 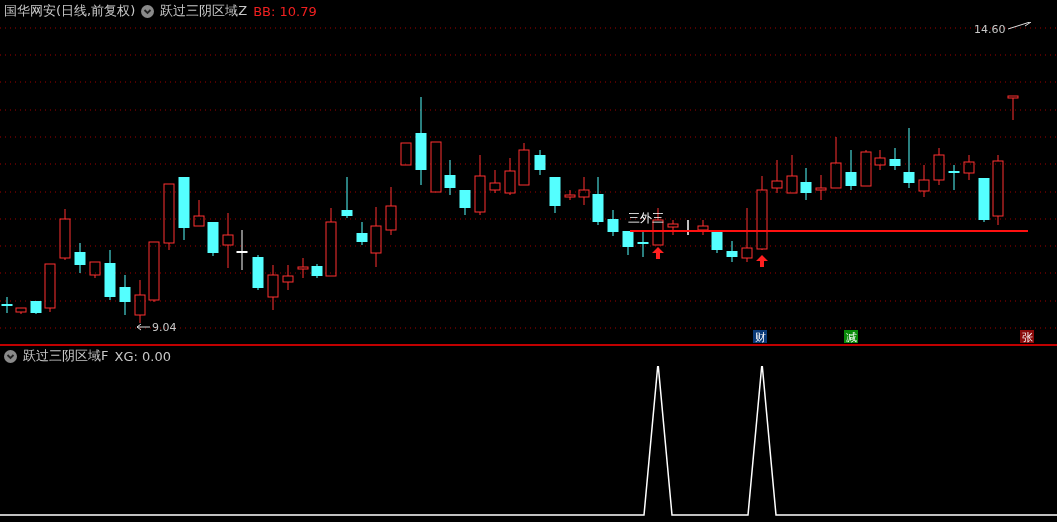 I want to click on event-marker: 张, so click(x=1027, y=337).